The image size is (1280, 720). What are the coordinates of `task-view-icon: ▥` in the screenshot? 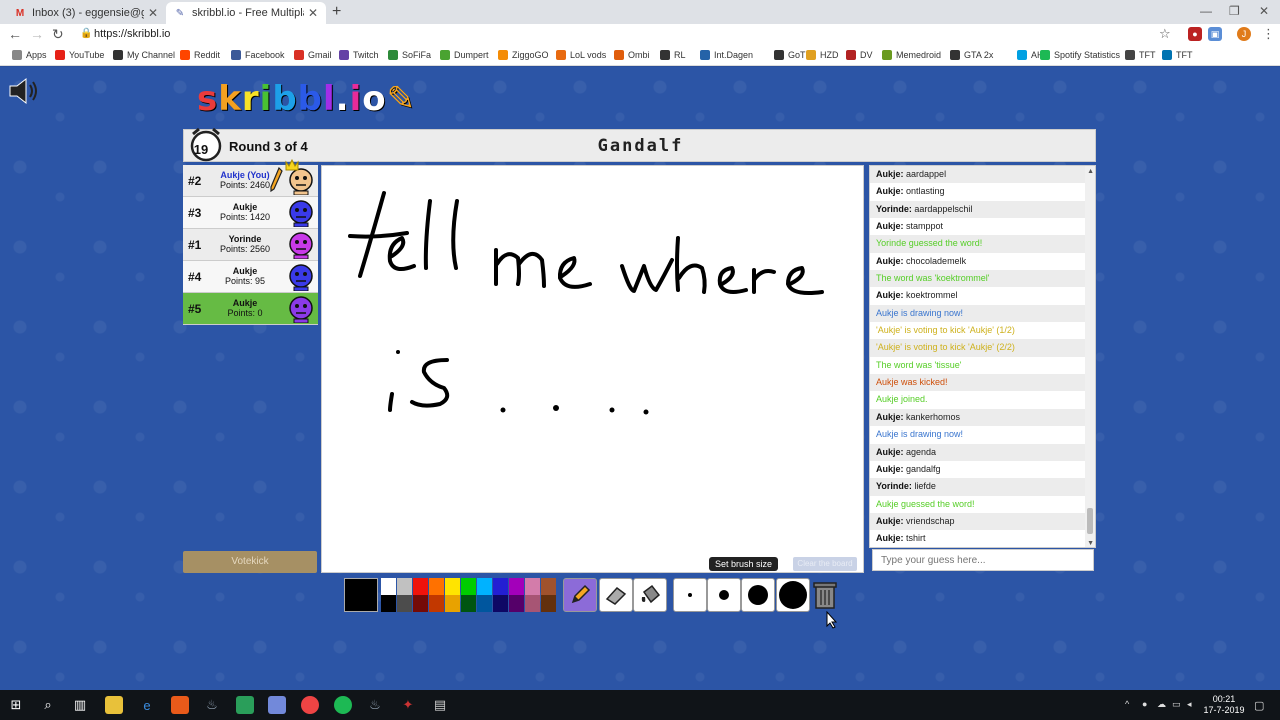 It's located at (80, 705).